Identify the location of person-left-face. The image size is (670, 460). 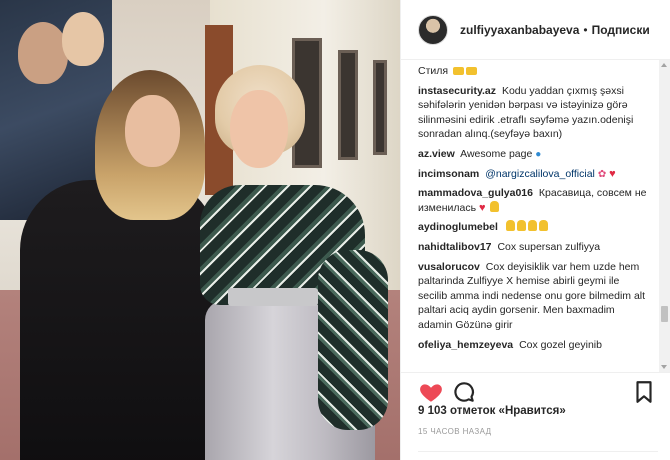
(152, 131).